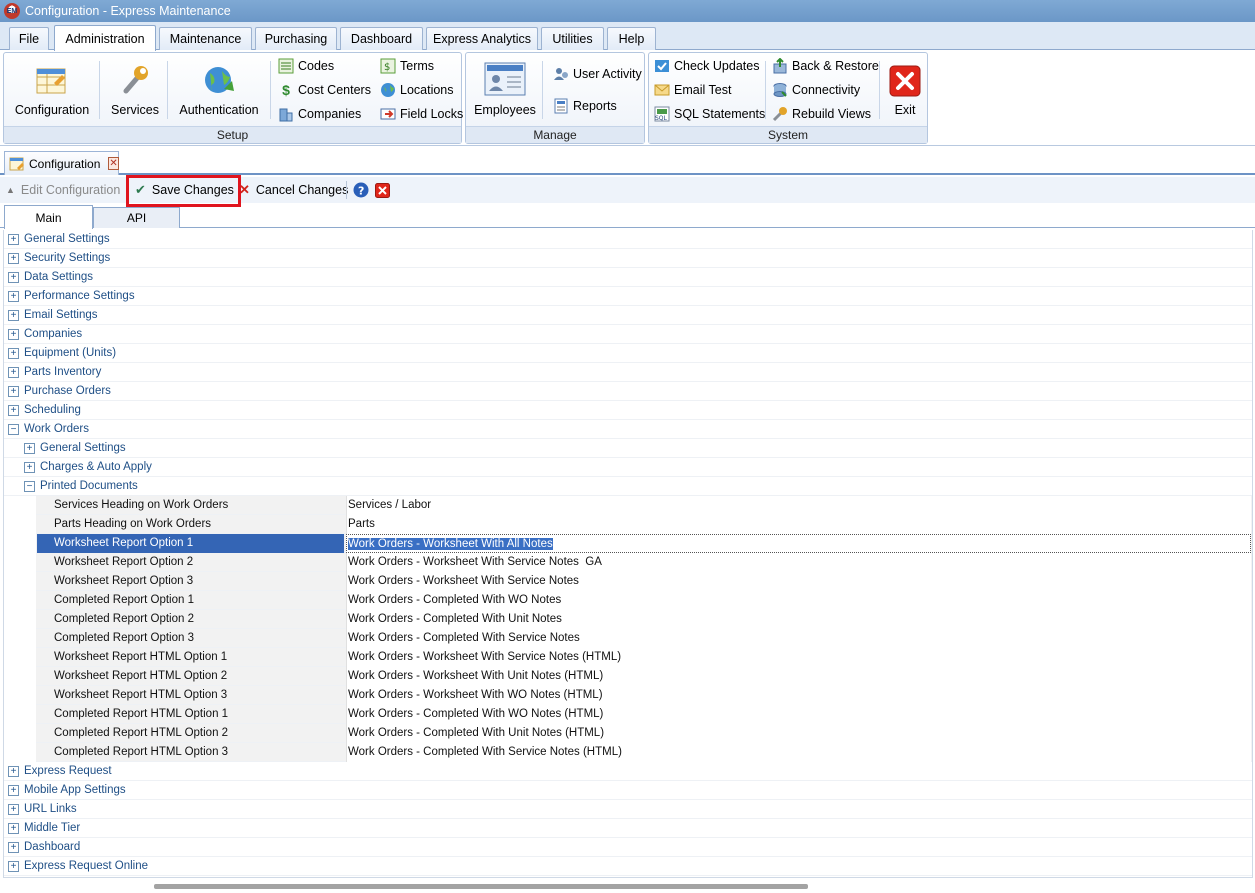  Describe the element at coordinates (505, 90) in the screenshot. I see `employees-button: Employees` at that location.